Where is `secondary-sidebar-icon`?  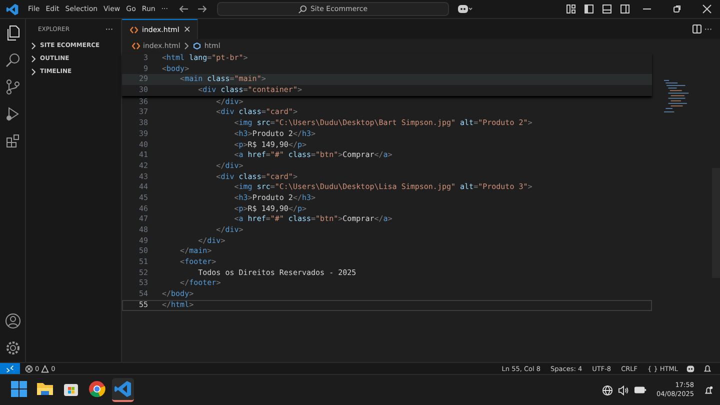
secondary-sidebar-icon is located at coordinates (625, 9).